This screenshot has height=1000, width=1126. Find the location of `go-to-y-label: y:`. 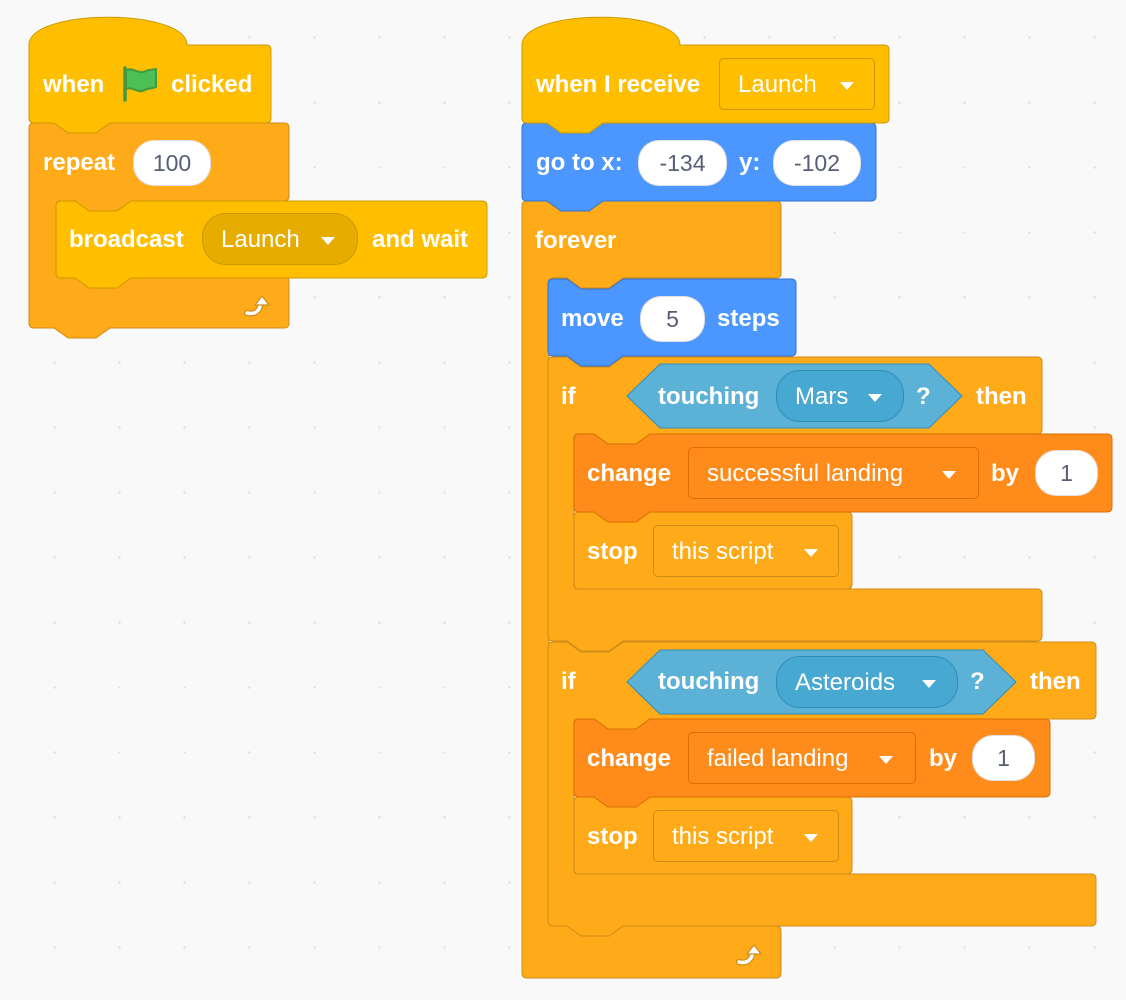

go-to-y-label: y: is located at coordinates (750, 162).